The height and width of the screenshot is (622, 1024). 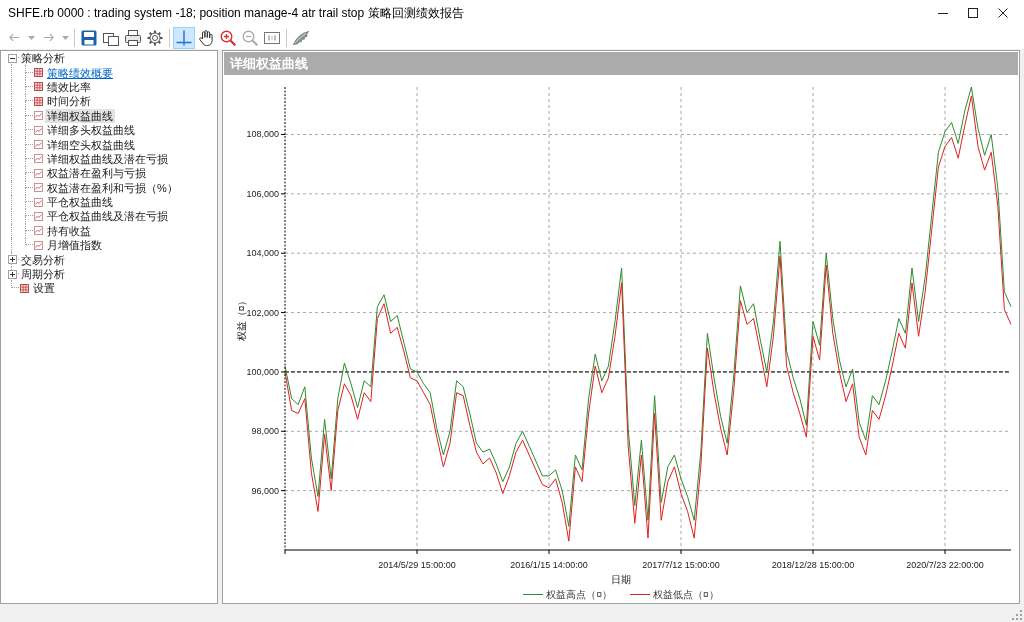 I want to click on tree-item: 平仓权益曲线, so click(x=80, y=202).